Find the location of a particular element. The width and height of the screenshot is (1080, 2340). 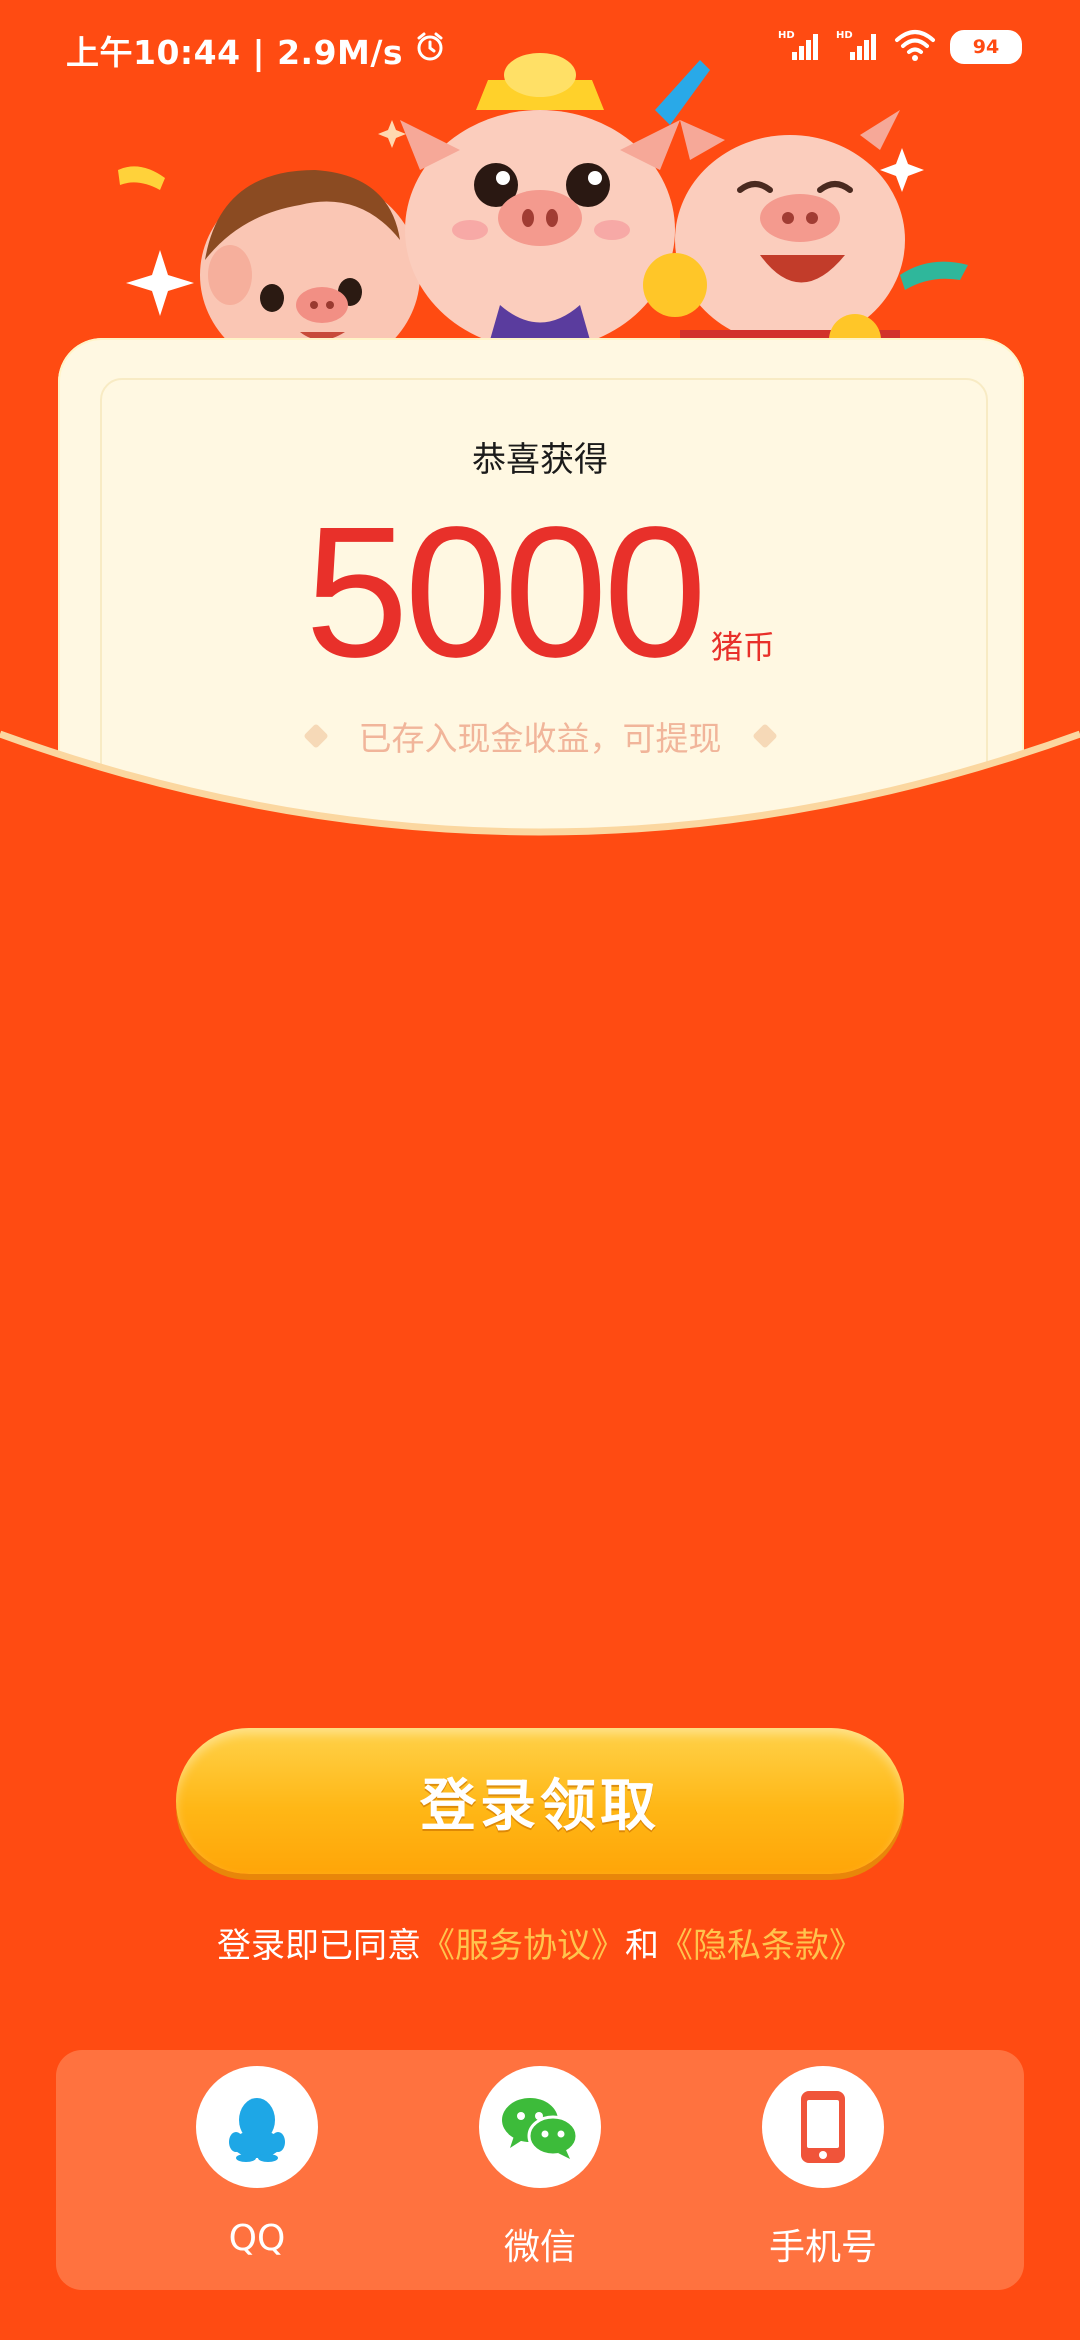

pig-mascots-illustration is located at coordinates (543, 206).